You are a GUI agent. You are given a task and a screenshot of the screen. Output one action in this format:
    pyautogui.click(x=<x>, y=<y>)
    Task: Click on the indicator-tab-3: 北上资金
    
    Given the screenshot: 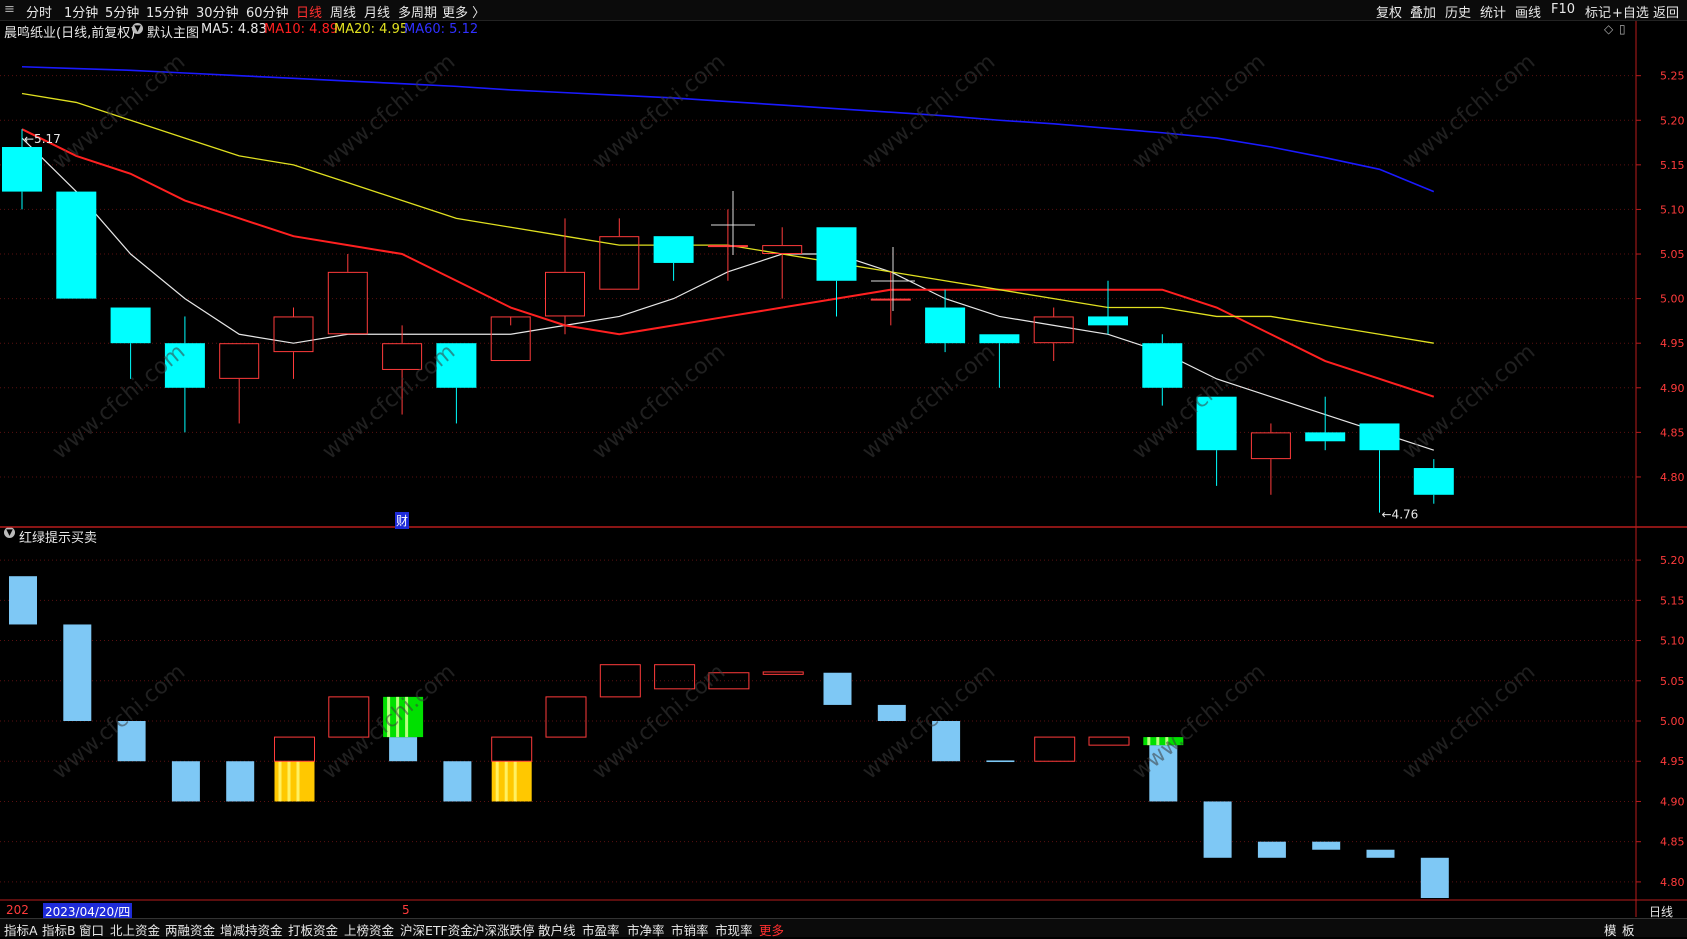 What is the action you would take?
    pyautogui.click(x=135, y=929)
    